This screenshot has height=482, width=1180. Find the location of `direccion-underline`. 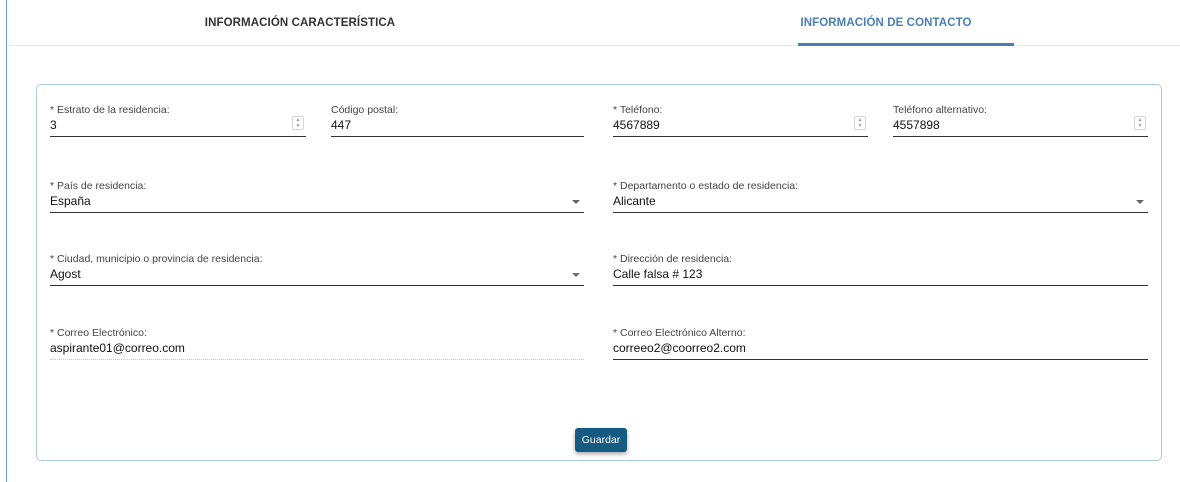

direccion-underline is located at coordinates (880, 285).